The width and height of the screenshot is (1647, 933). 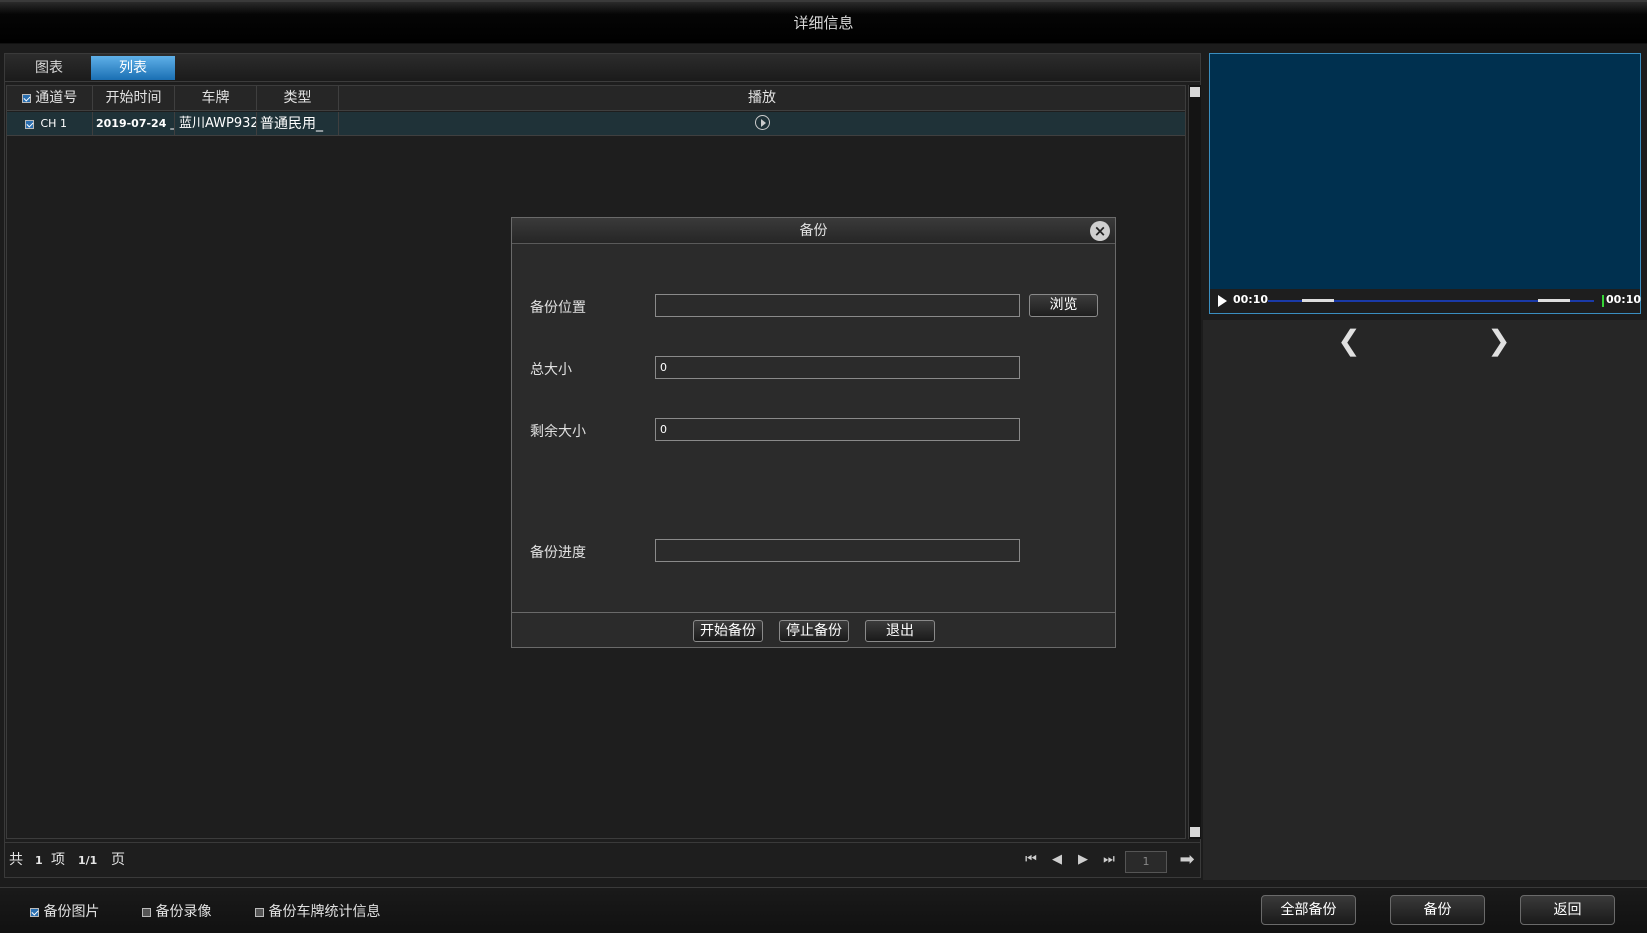 I want to click on table-row: CH 1 2019-07-24 _ 蓝川AWP932 普通民用_, so click(x=596, y=124).